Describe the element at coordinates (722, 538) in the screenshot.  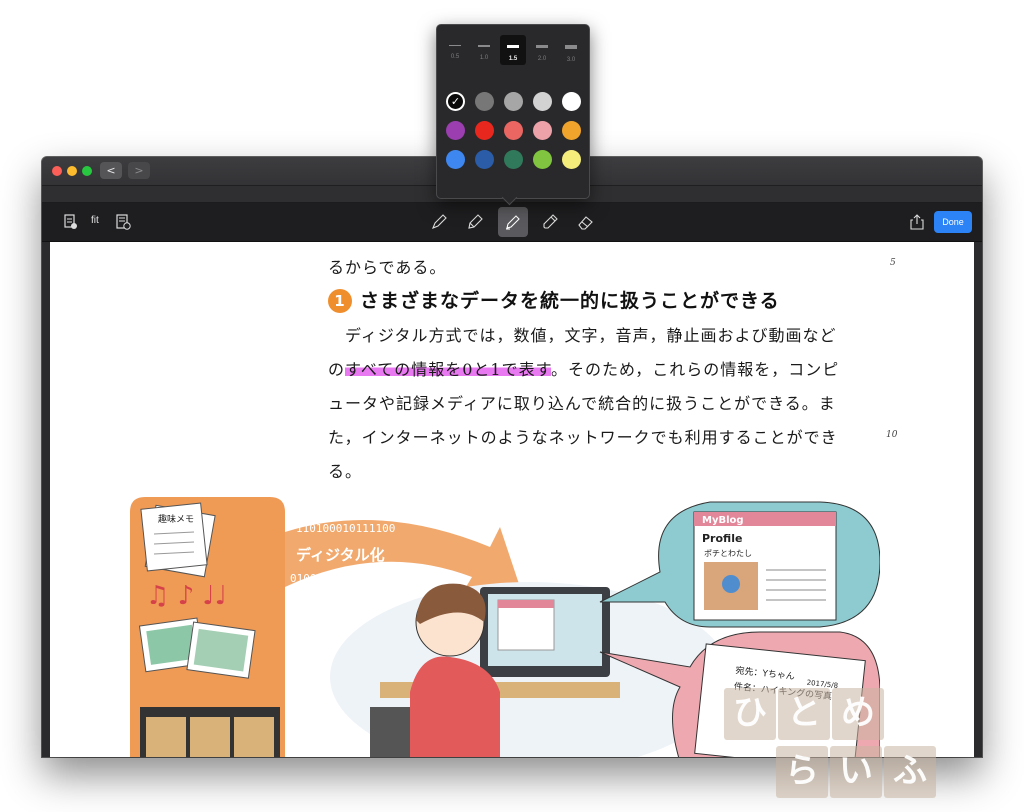
I see `blog-profile: Profile` at that location.